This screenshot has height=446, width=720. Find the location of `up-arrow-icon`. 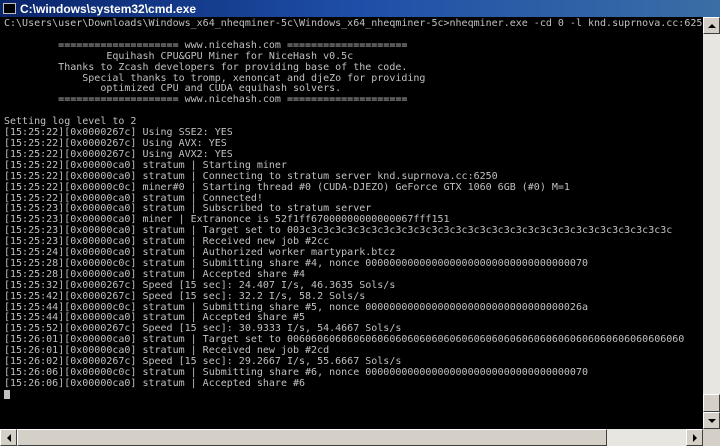

up-arrow-icon is located at coordinates (711, 25).